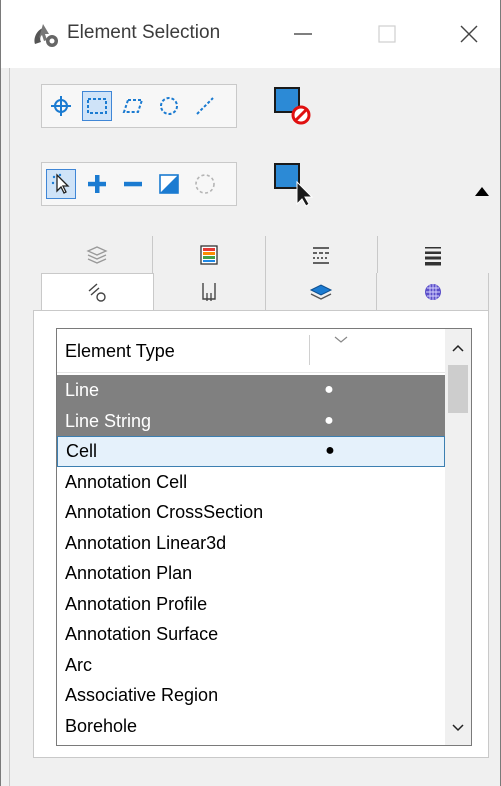 The image size is (501, 786). I want to click on list-header: Element Type, so click(251, 351).